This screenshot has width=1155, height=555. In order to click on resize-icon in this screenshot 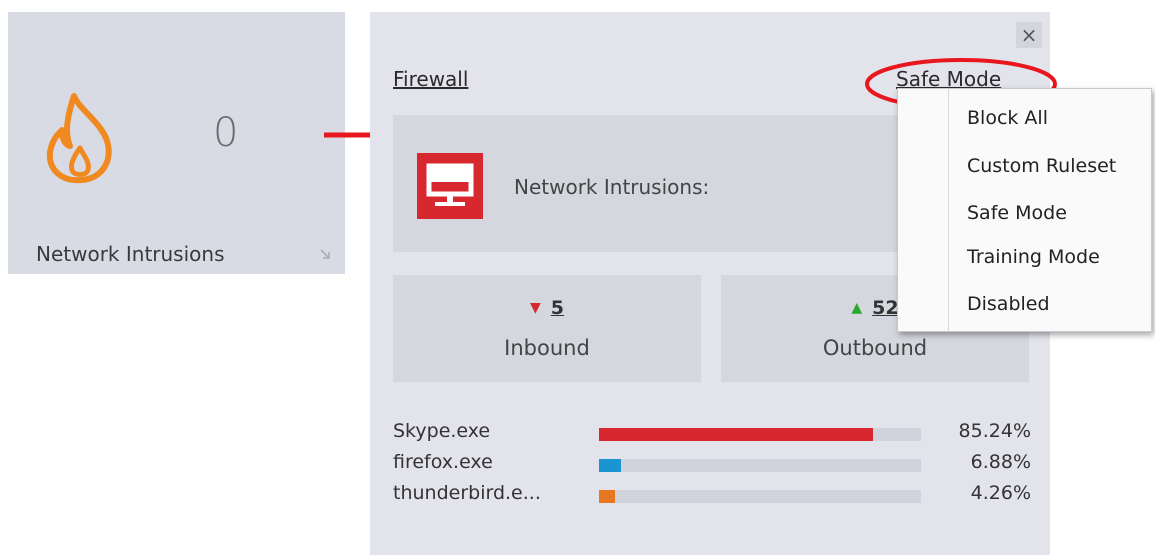, I will do `click(325, 254)`.